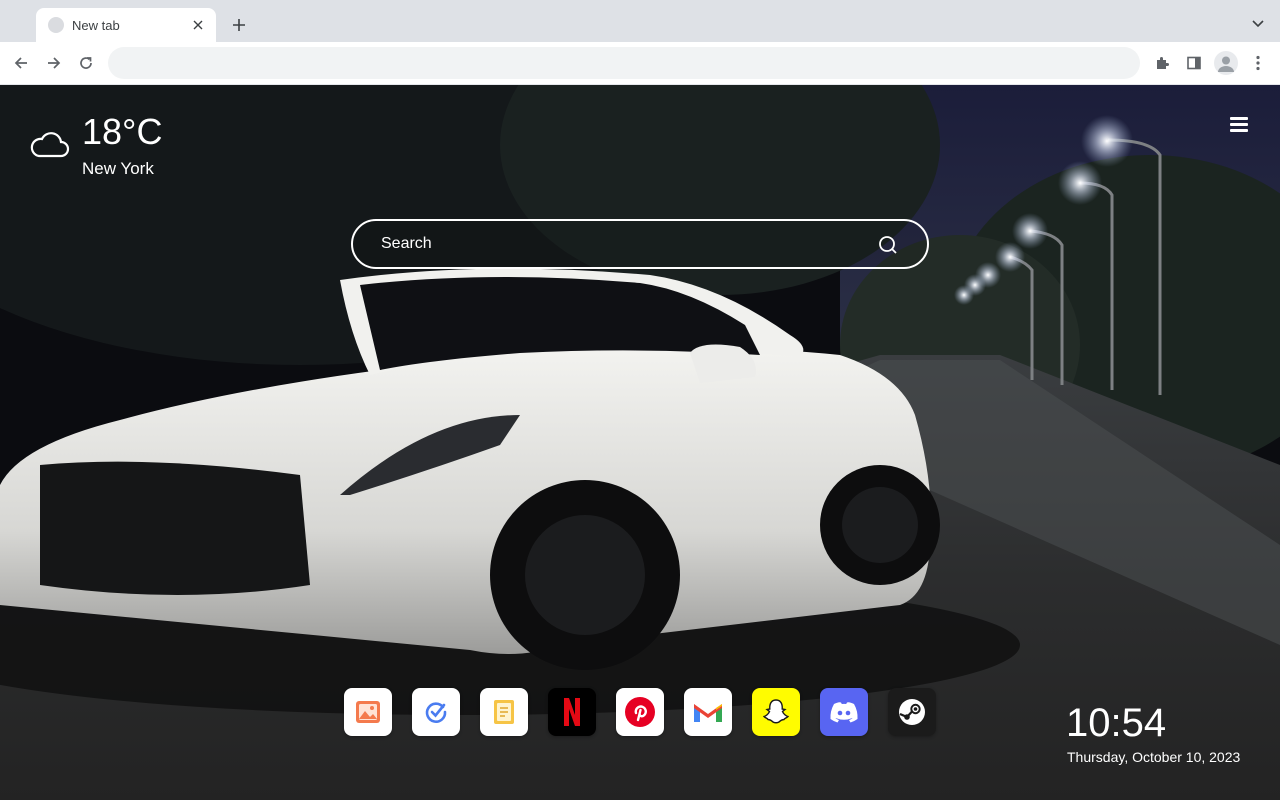 Image resolution: width=1280 pixels, height=800 pixels. I want to click on shortcut-photos, so click(368, 712).